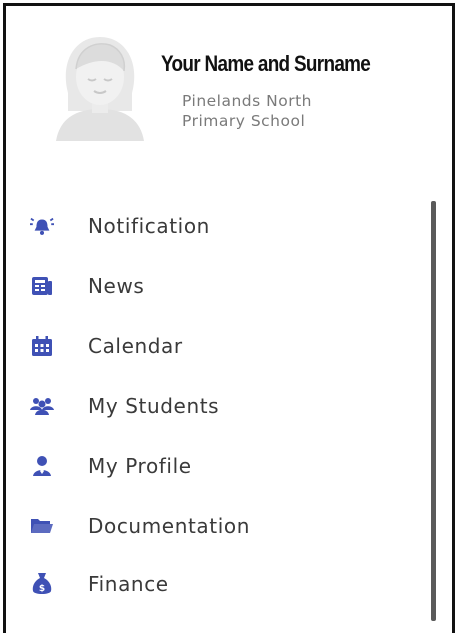 The width and height of the screenshot is (458, 633). I want to click on folder-icon, so click(42, 526).